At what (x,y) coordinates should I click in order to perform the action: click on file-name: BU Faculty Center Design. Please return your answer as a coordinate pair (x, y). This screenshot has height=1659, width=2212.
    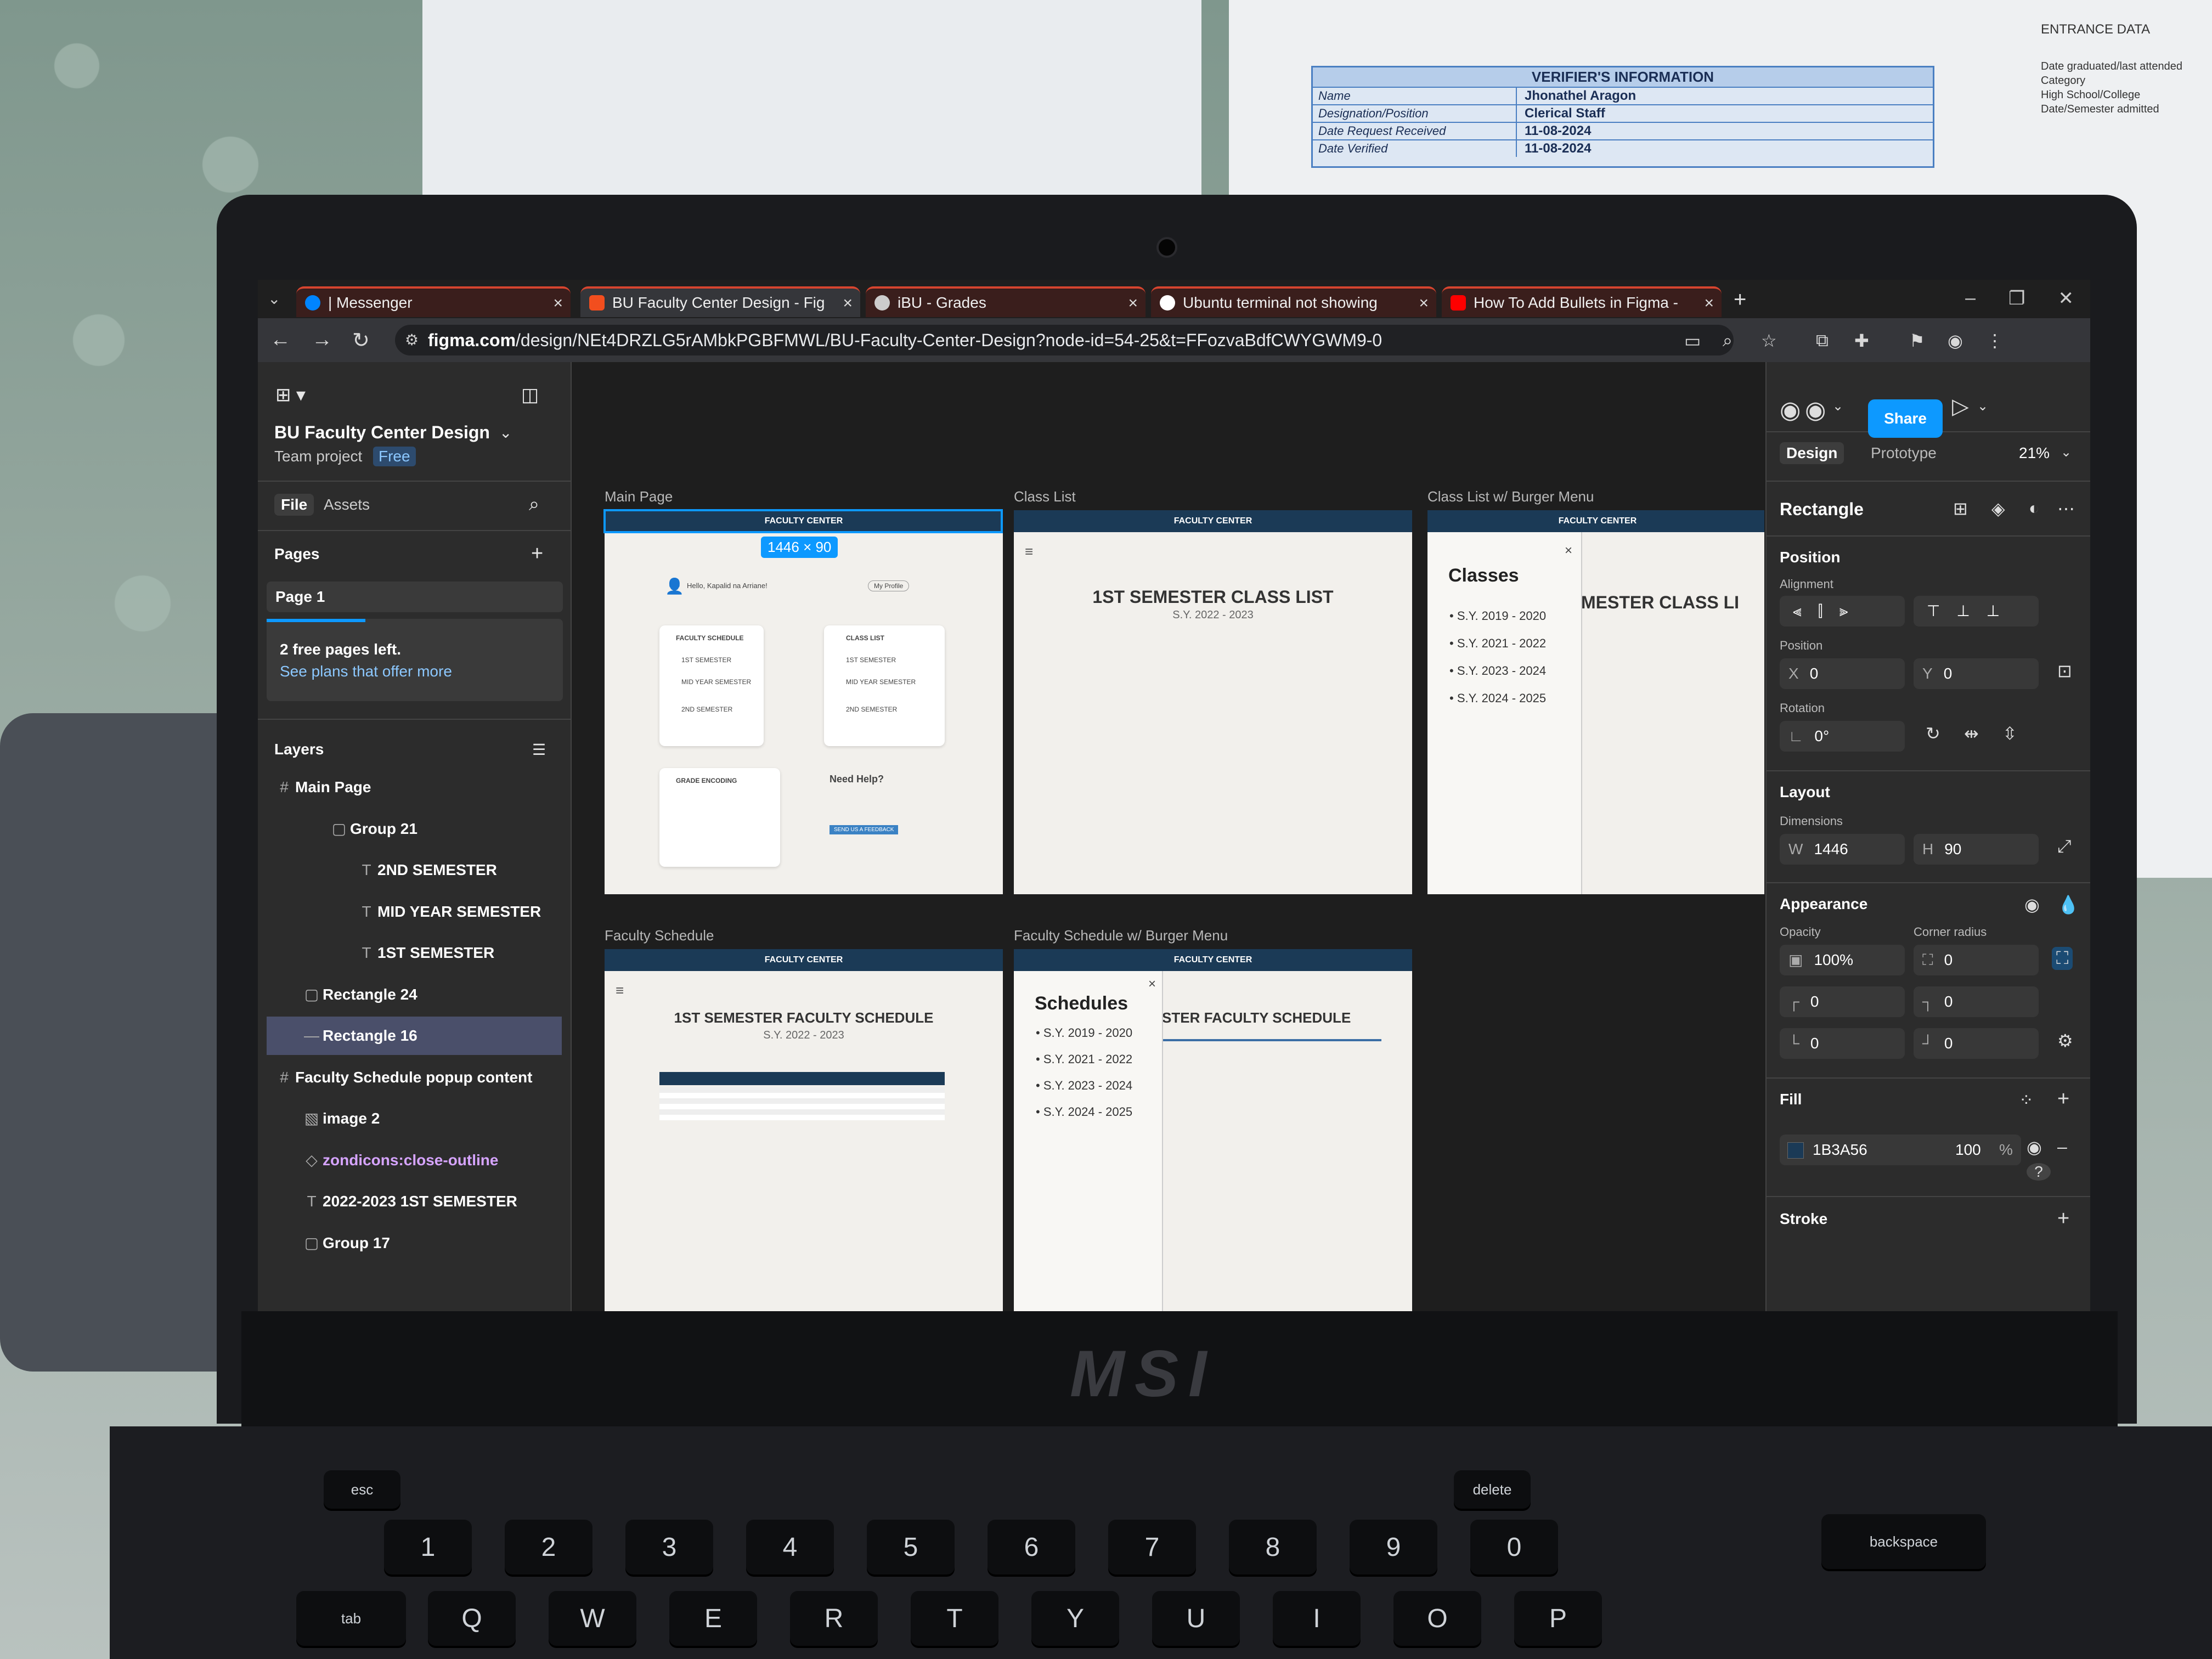
    Looking at the image, I should click on (382, 432).